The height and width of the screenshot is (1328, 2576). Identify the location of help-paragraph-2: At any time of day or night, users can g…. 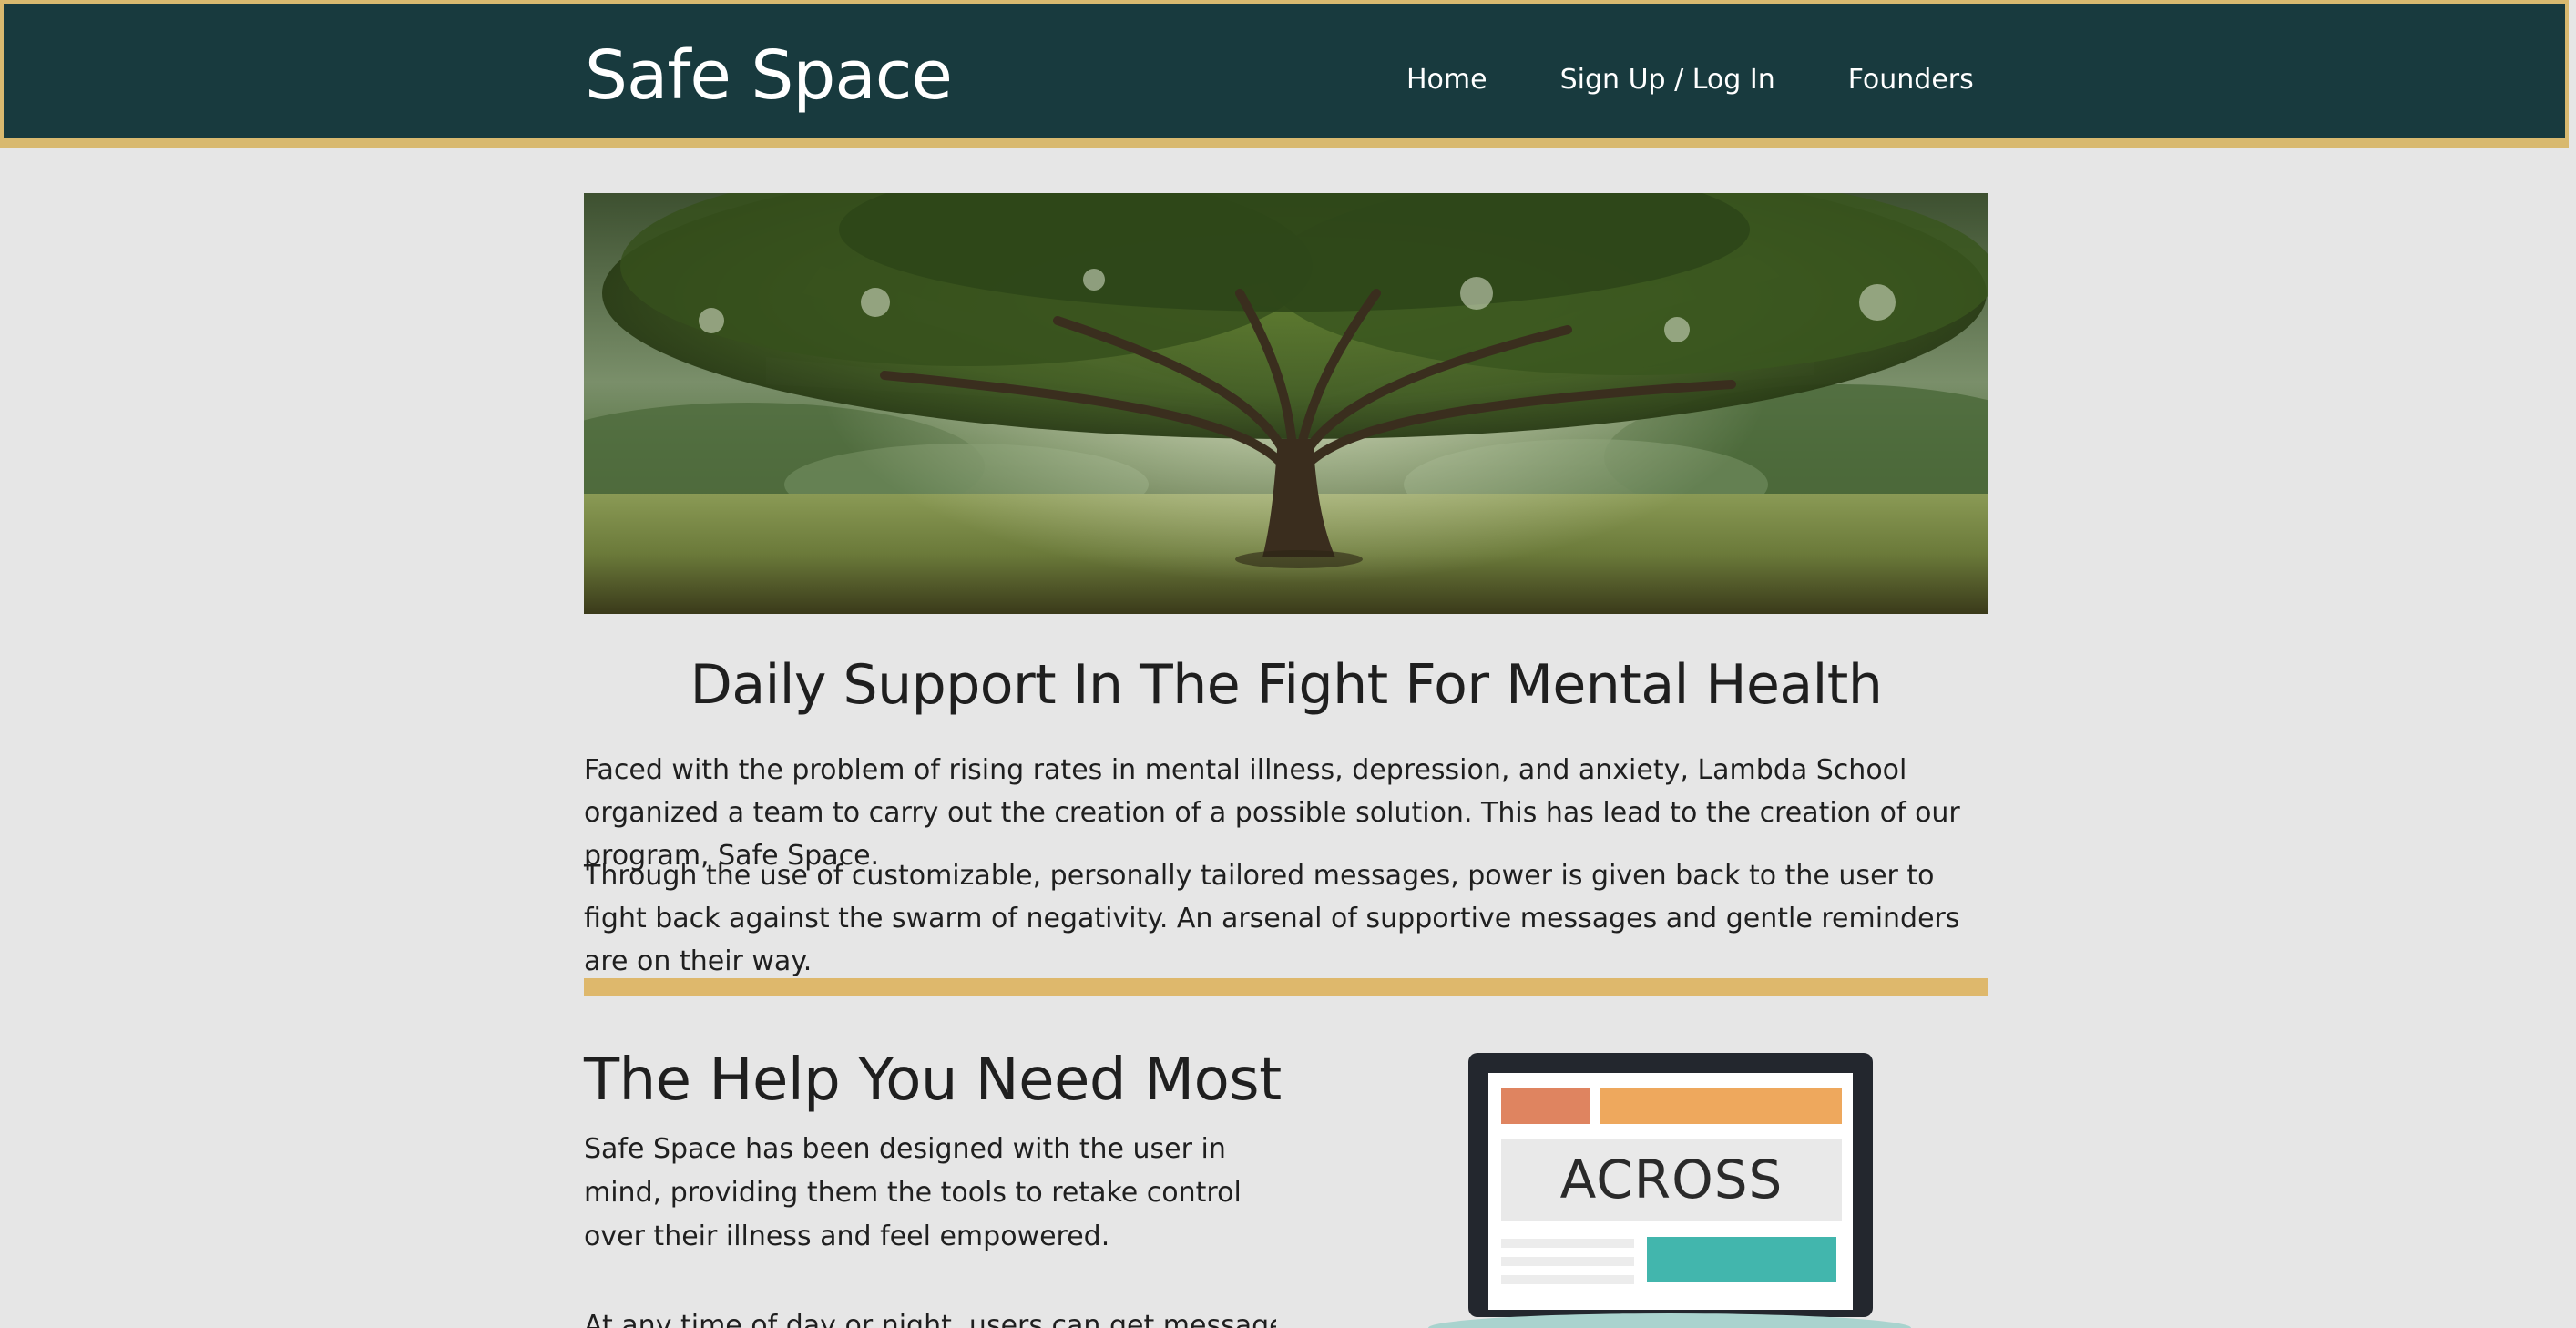
(930, 1319).